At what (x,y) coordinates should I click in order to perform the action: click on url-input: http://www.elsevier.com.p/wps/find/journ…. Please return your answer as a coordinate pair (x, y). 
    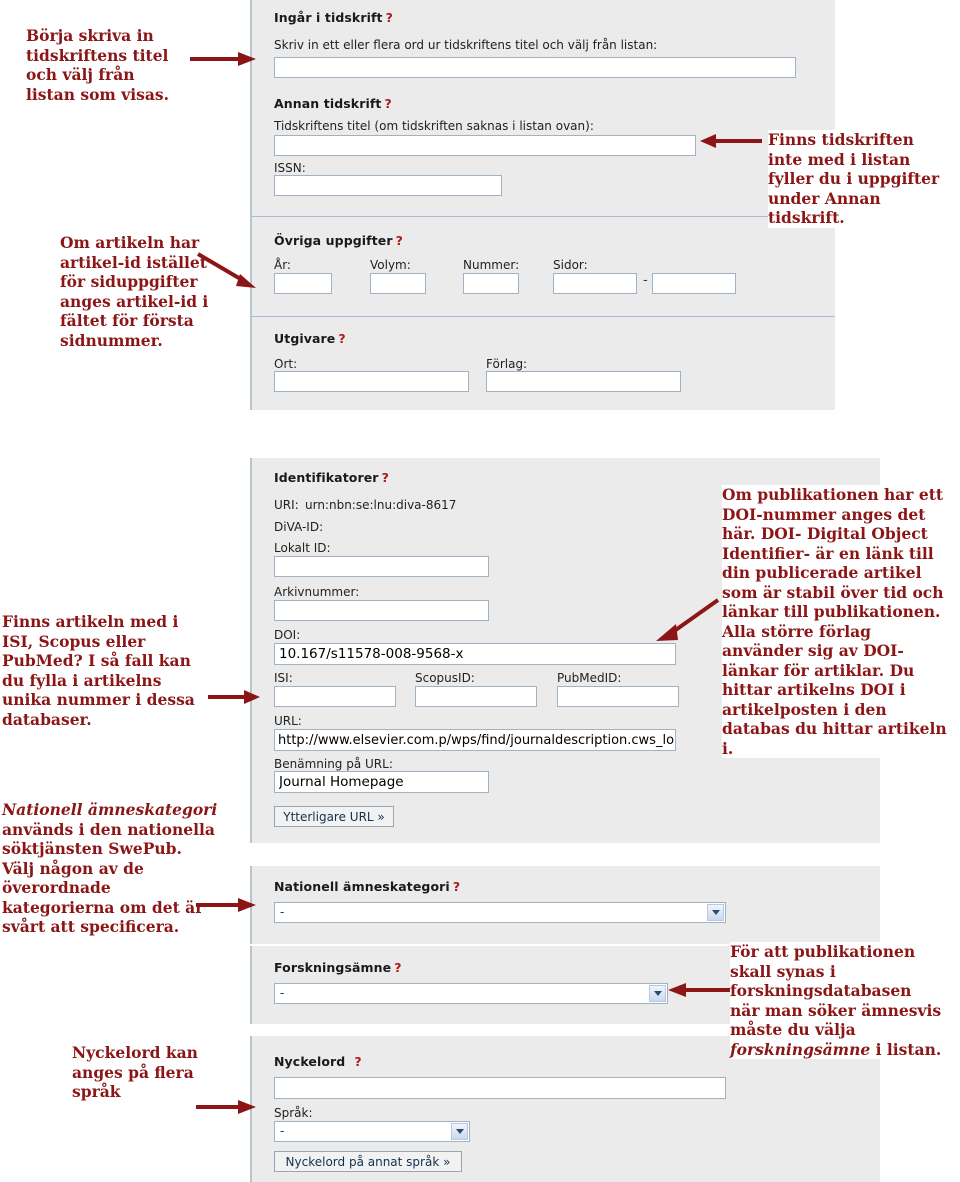
    Looking at the image, I should click on (475, 740).